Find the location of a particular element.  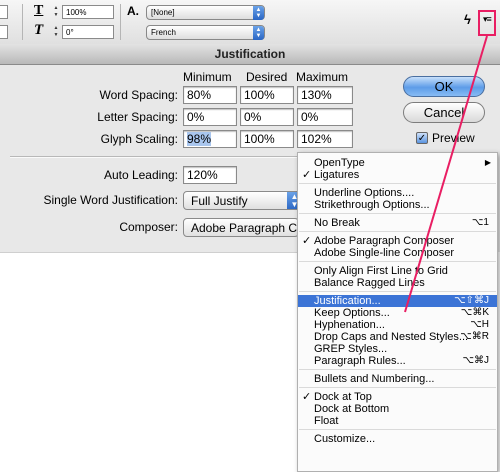

menu-item-adobe-paragraph-composer: ✓ Adobe Paragraph Composer is located at coordinates (397, 241).